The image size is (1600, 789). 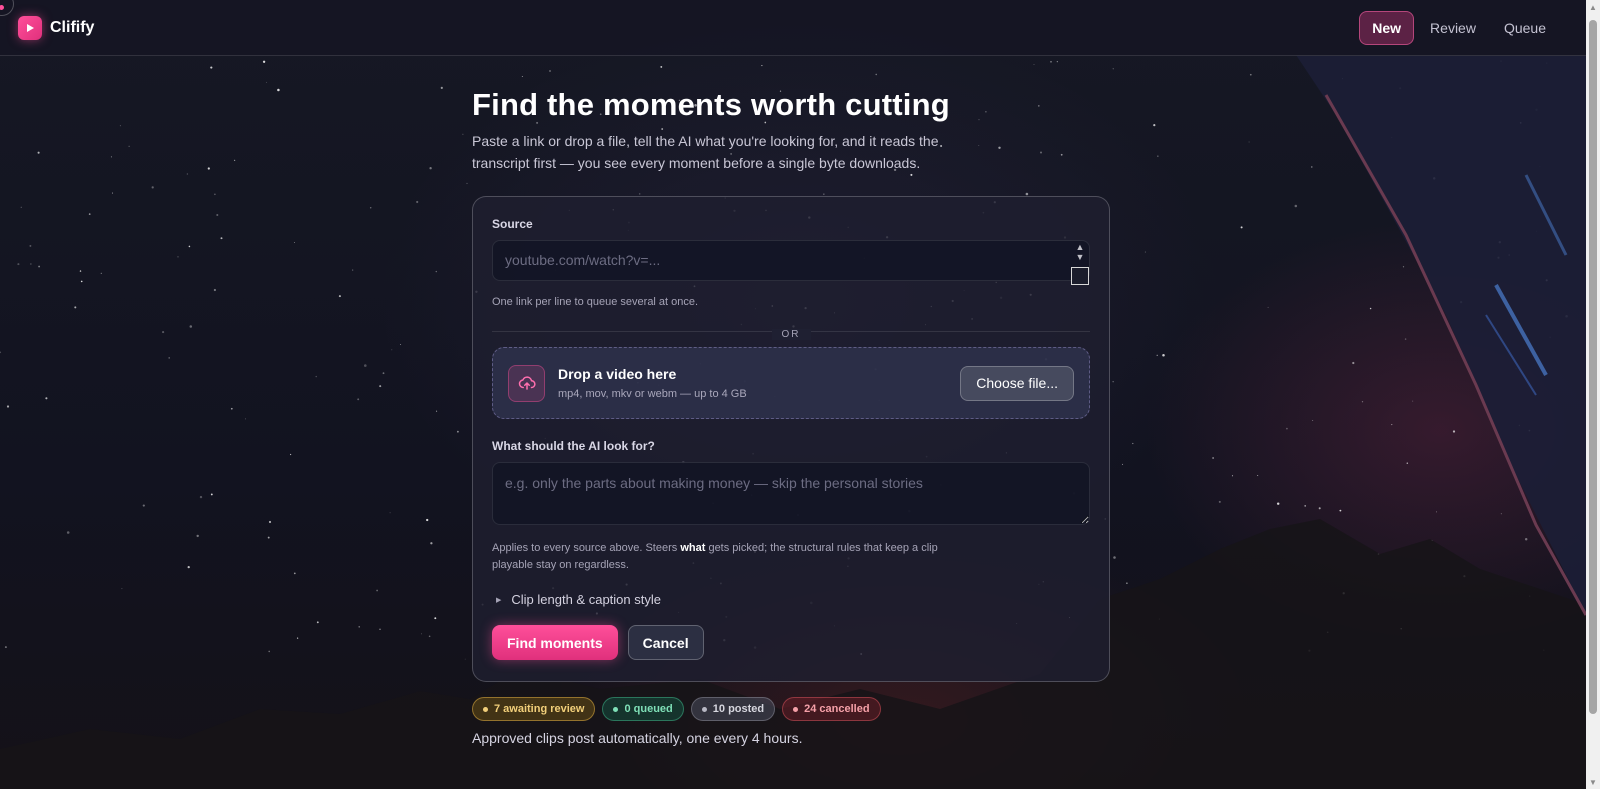 What do you see at coordinates (791, 599) in the screenshot?
I see `clip-options-toggle: ▶ Clip length & caption style` at bounding box center [791, 599].